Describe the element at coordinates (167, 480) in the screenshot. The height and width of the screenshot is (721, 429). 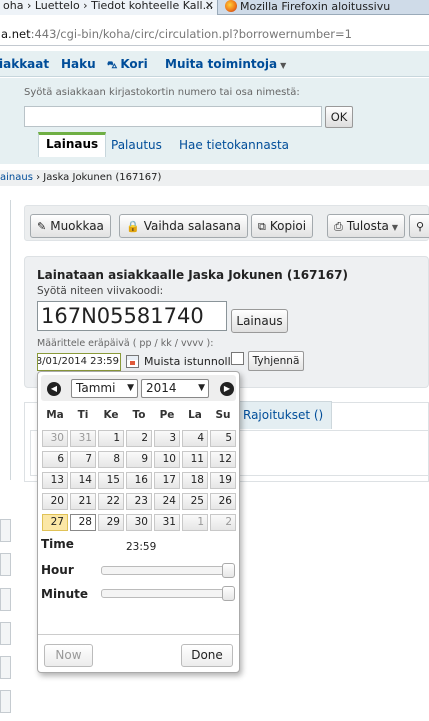
I see `calendar-day: 17` at that location.